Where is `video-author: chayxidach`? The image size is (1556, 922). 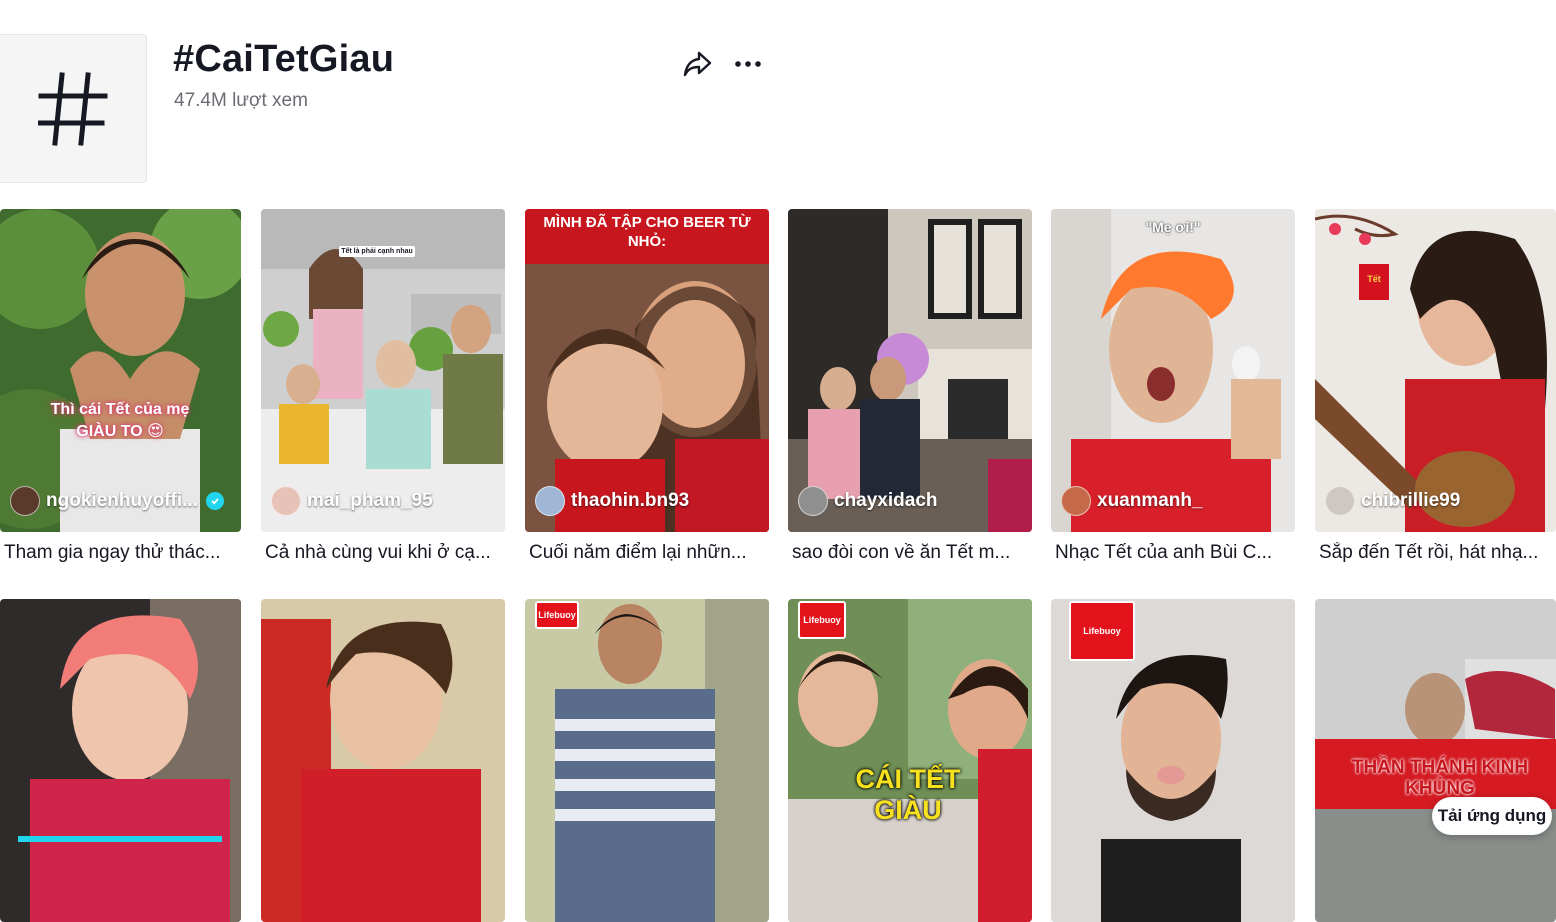 video-author: chayxidach is located at coordinates (868, 501).